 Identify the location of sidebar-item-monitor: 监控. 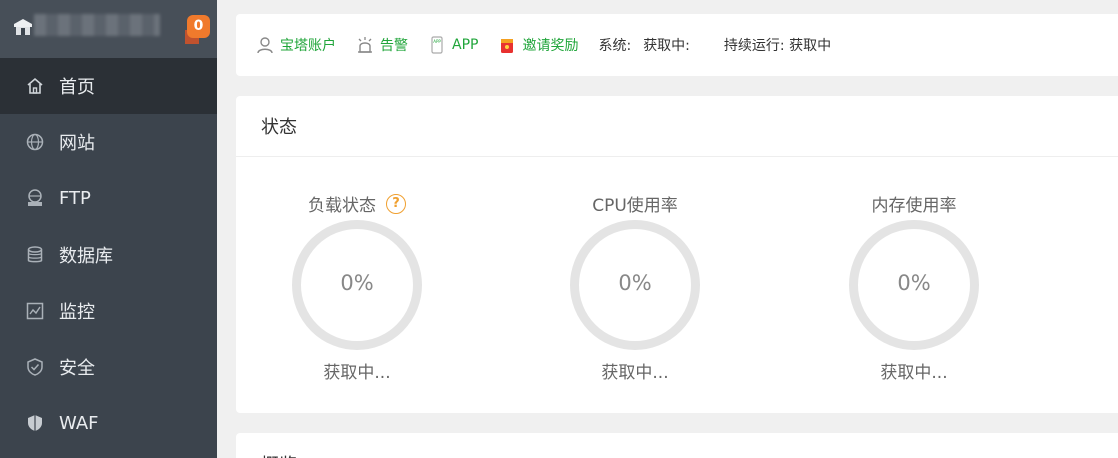
(108, 311).